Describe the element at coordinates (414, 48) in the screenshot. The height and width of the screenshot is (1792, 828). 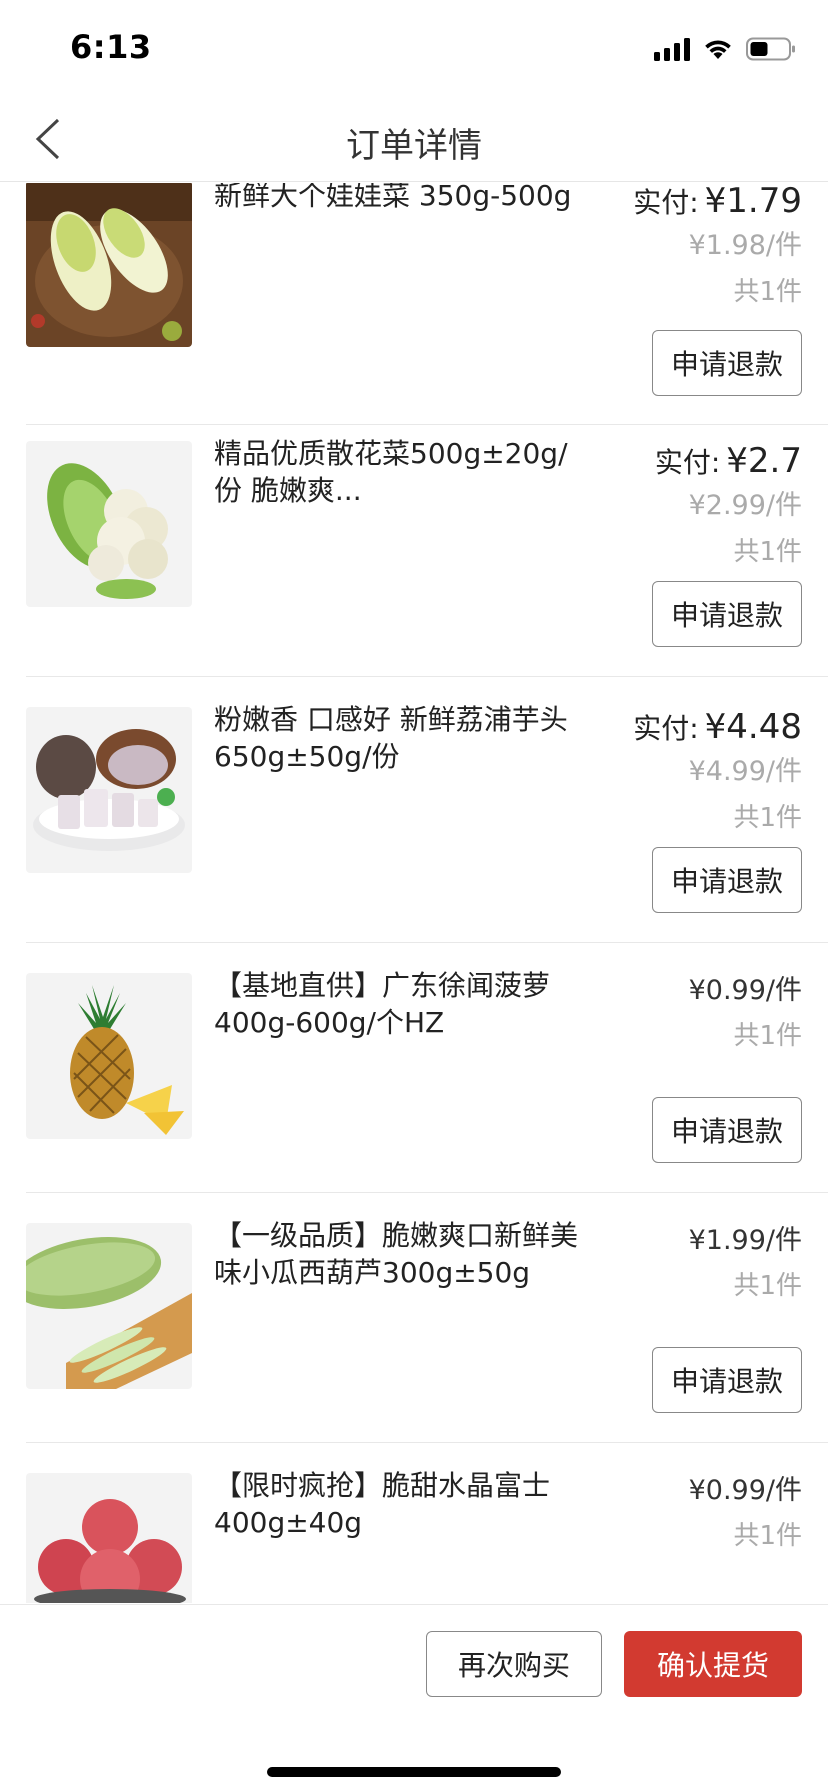
I see `status-bar: 6:13` at that location.